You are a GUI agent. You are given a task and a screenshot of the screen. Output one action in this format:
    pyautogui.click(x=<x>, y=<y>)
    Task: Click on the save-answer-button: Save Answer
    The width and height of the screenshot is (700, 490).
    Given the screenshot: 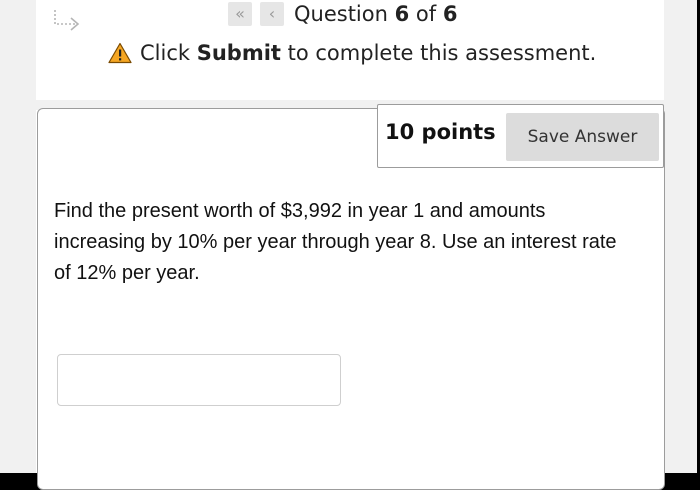 What is the action you would take?
    pyautogui.click(x=582, y=137)
    